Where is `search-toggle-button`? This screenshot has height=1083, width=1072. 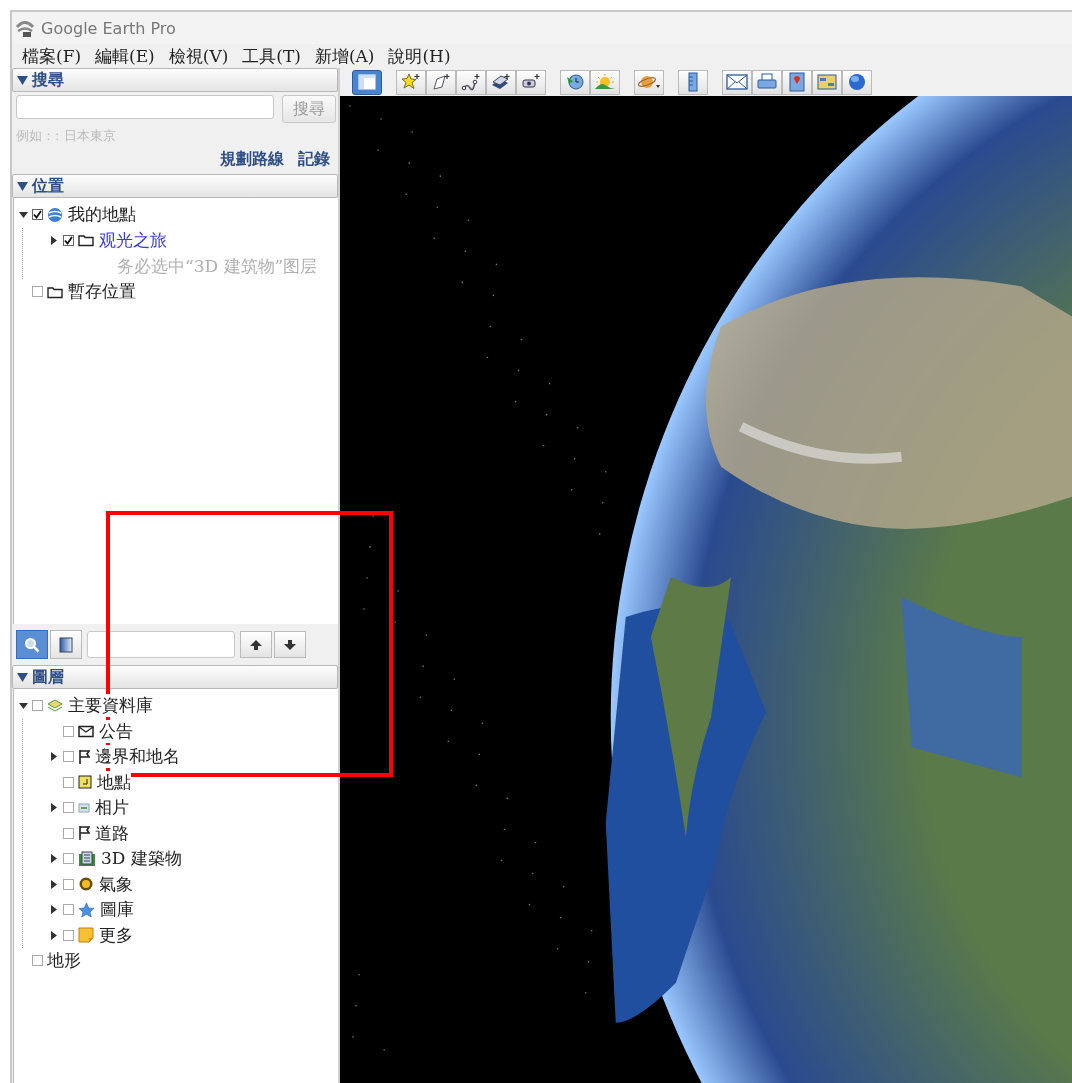
search-toggle-button is located at coordinates (32, 644).